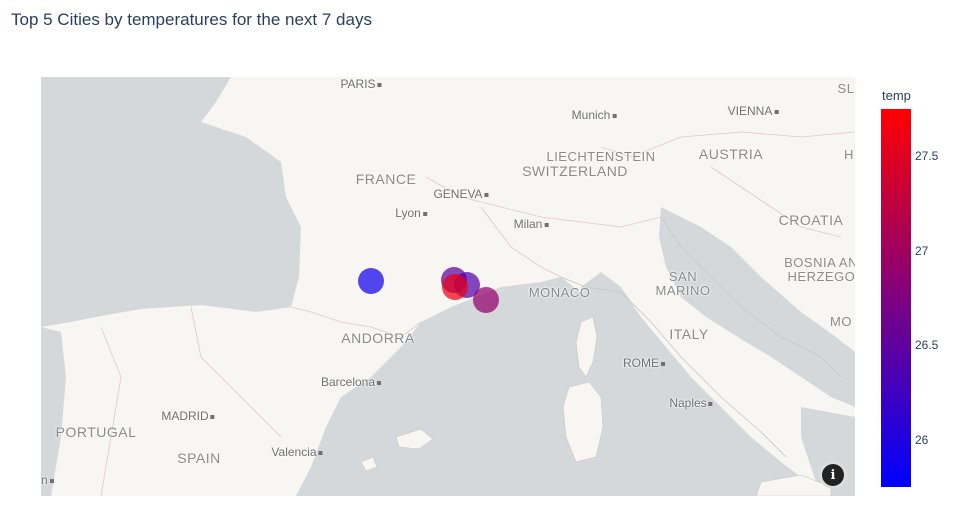 This screenshot has height=506, width=953. I want to click on colorbar-tick: 26.5, so click(927, 345).